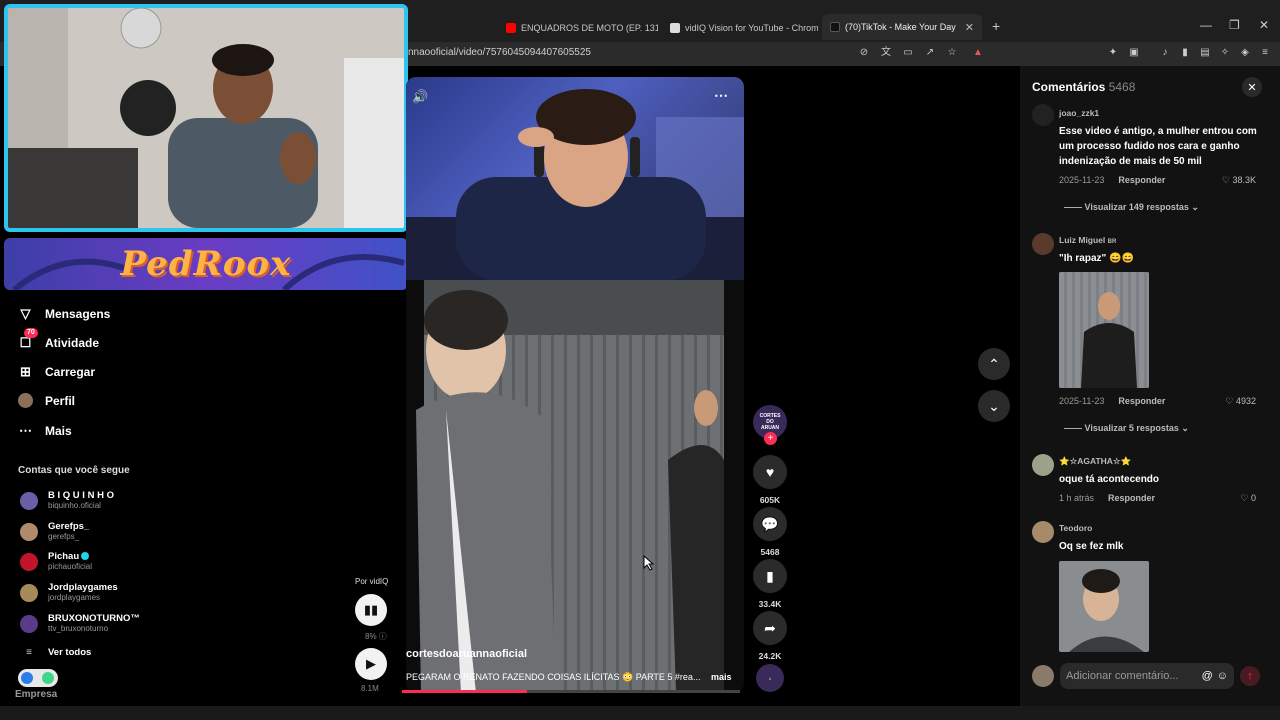  I want to click on video-progress-bar, so click(571, 691).